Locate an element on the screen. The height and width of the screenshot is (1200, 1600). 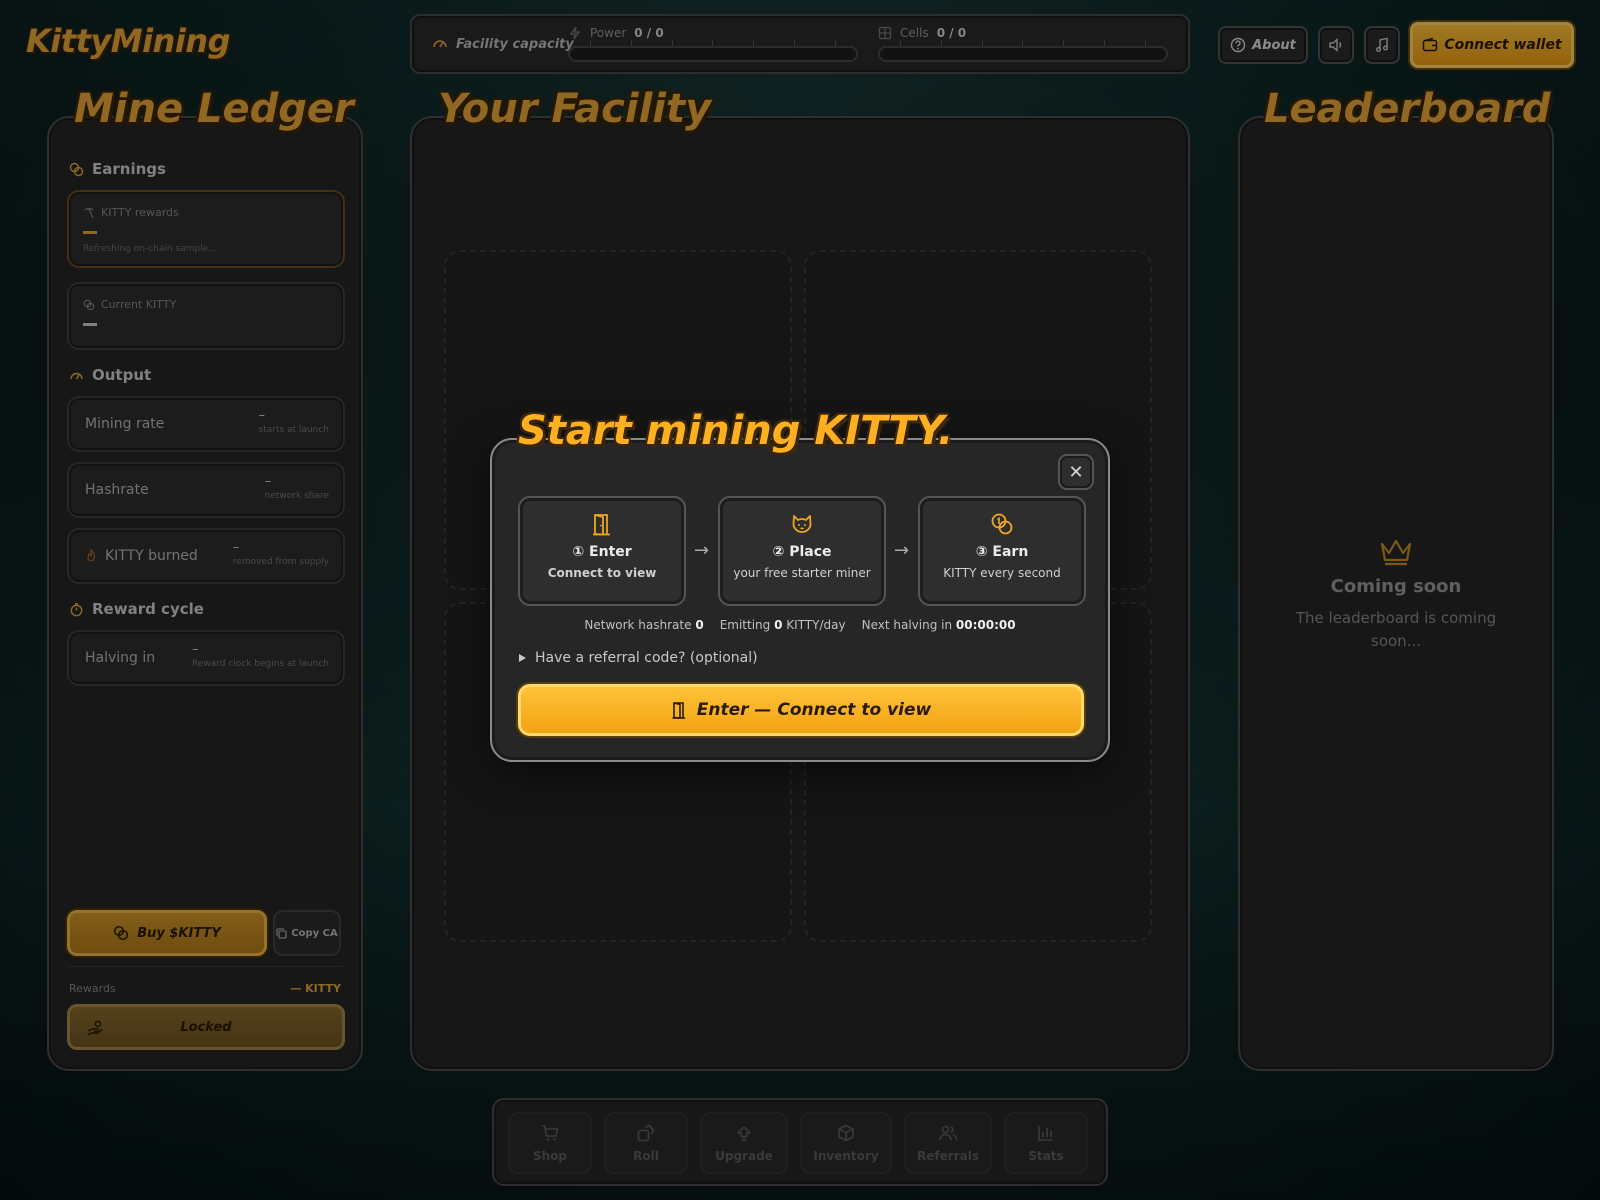
step-enter: ① Enter Connect to view is located at coordinates (602, 551).